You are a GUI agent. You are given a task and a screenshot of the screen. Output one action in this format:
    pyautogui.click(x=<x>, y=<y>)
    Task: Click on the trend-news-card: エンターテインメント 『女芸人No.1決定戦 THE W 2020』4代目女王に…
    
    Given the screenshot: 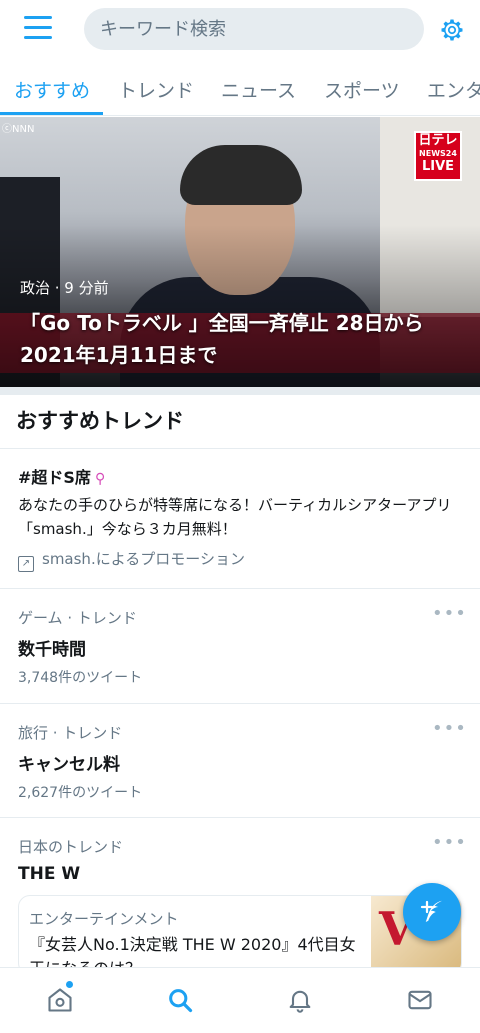 What is the action you would take?
    pyautogui.click(x=240, y=935)
    